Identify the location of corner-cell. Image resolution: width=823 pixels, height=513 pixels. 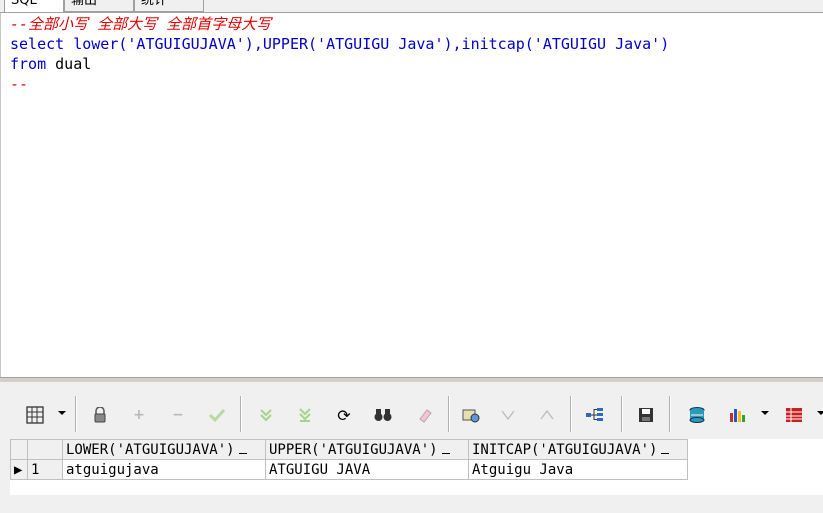
(19, 449).